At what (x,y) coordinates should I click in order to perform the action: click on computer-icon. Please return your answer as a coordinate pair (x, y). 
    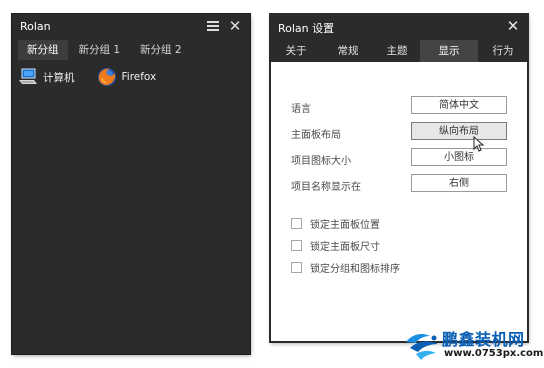
    Looking at the image, I should click on (28, 76).